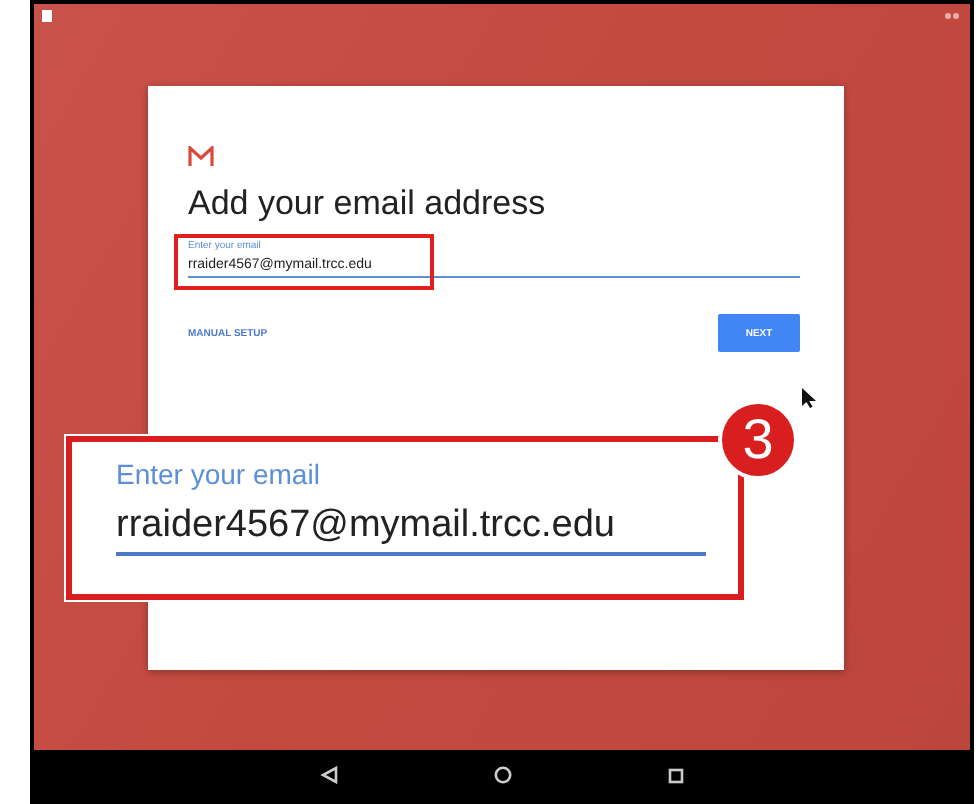 Image resolution: width=980 pixels, height=804 pixels. I want to click on recents-icon, so click(676, 775).